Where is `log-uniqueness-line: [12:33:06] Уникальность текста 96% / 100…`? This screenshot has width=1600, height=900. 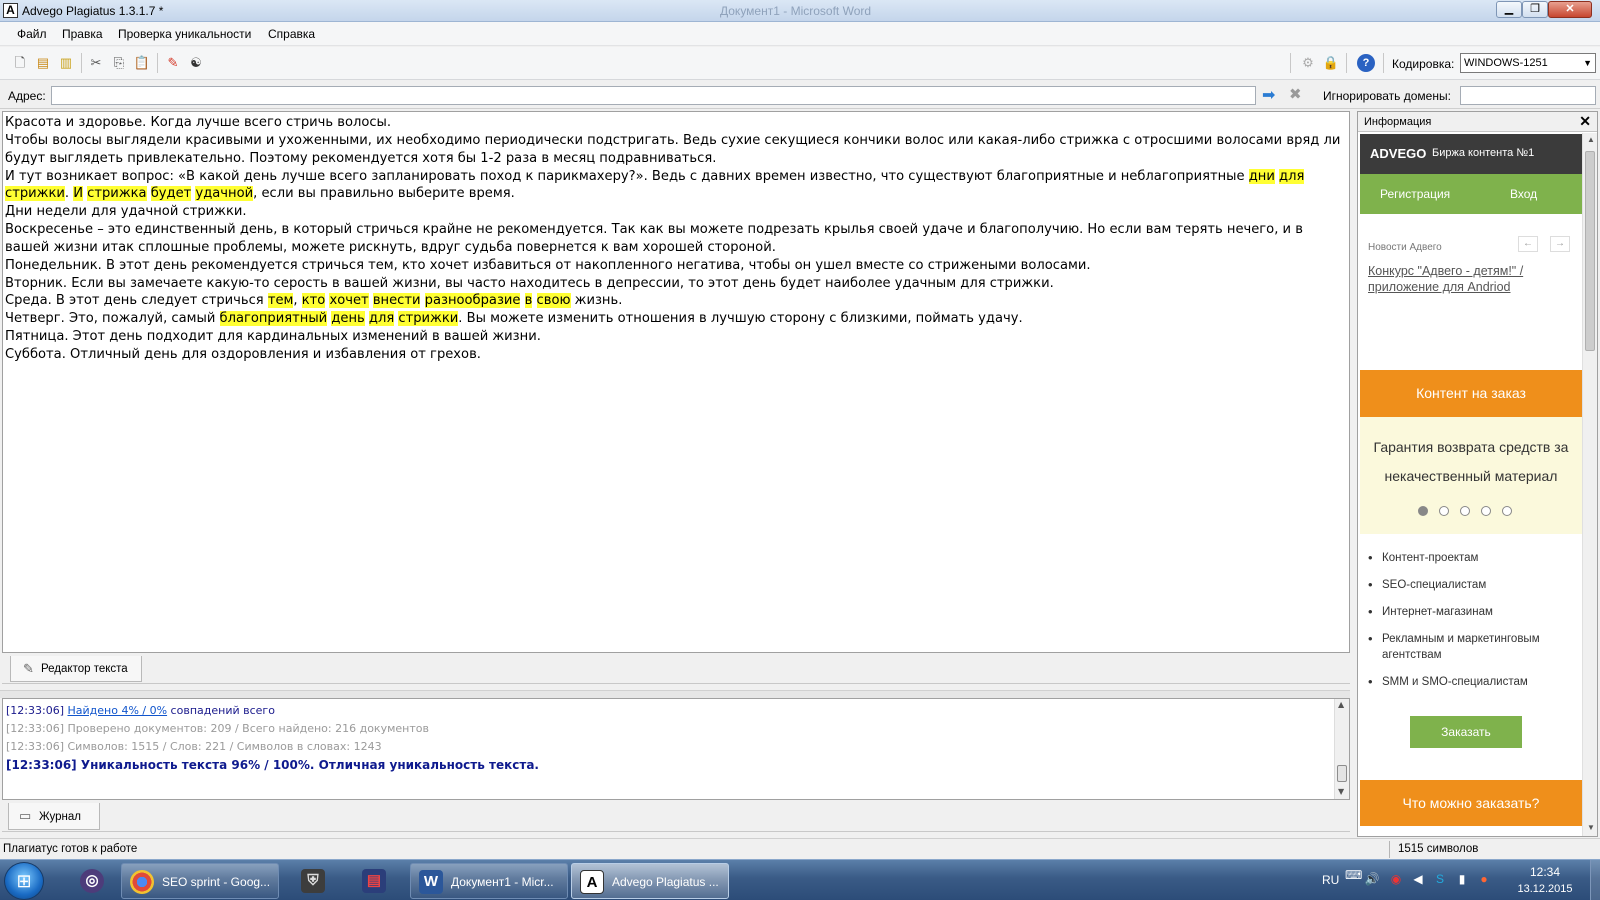
log-uniqueness-line: [12:33:06] Уникальность текста 96% / 100… is located at coordinates (272, 765).